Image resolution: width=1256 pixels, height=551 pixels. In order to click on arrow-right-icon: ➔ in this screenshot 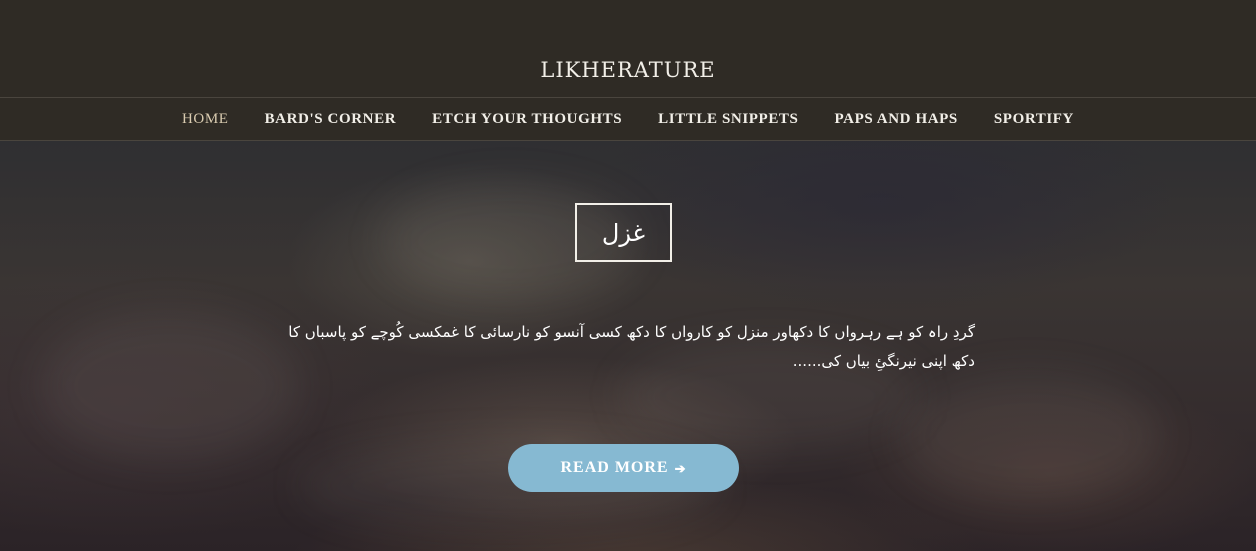, I will do `click(680, 468)`.